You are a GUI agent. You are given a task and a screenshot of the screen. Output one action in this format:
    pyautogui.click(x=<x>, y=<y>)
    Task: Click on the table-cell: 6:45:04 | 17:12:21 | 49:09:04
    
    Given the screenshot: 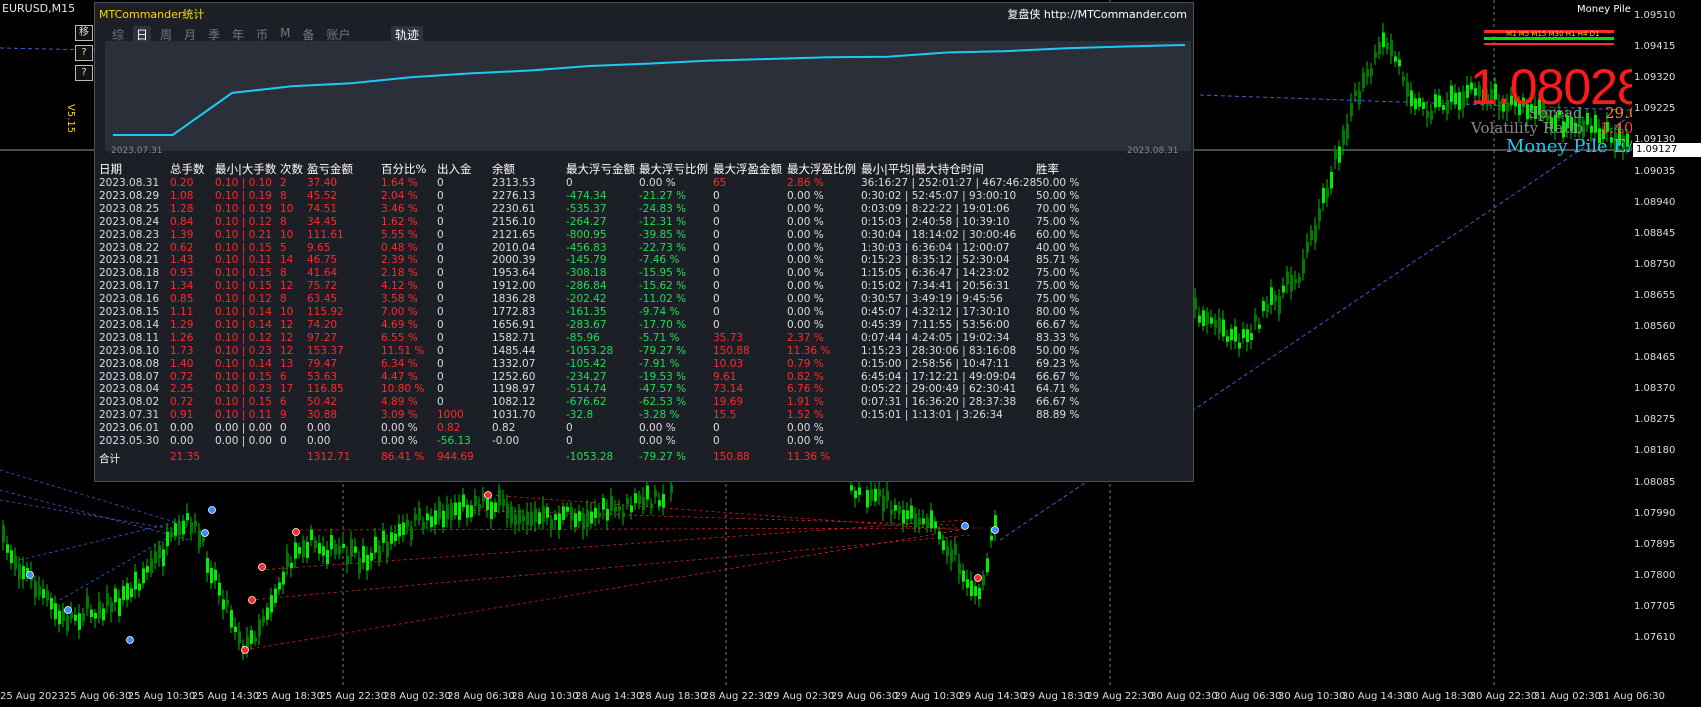 What is the action you would take?
    pyautogui.click(x=939, y=376)
    